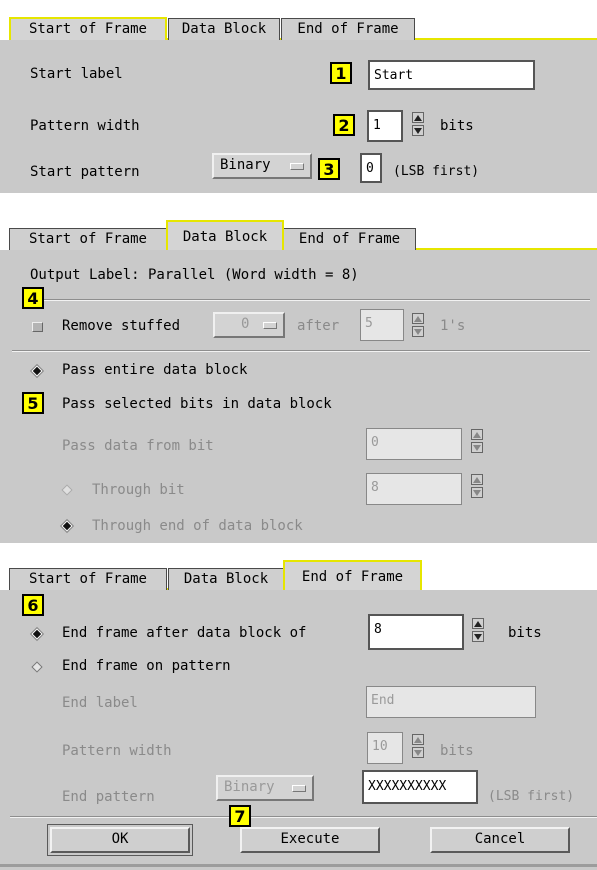 The width and height of the screenshot is (597, 870). Describe the element at coordinates (67, 526) in the screenshot. I see `through-end-radio` at that location.